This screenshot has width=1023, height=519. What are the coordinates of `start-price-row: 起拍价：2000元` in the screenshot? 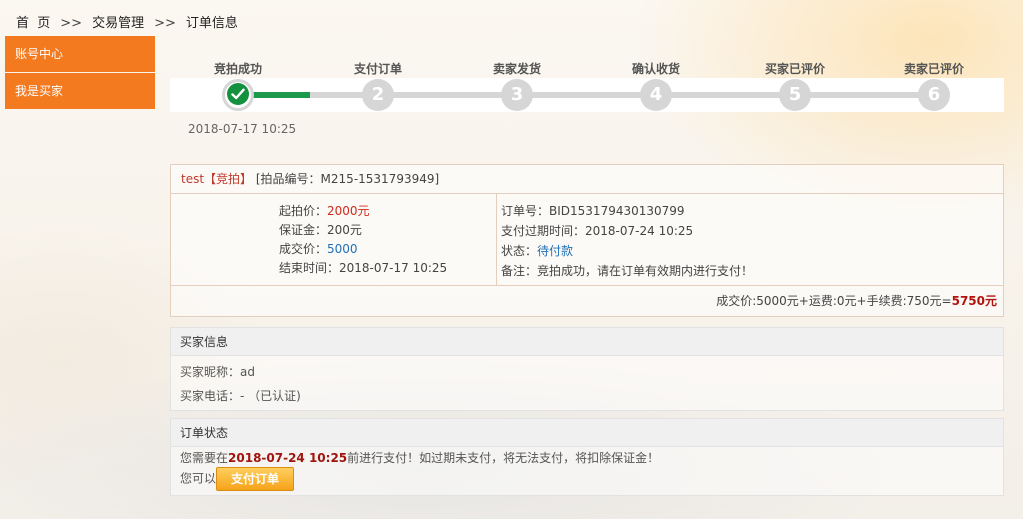 It's located at (324, 210).